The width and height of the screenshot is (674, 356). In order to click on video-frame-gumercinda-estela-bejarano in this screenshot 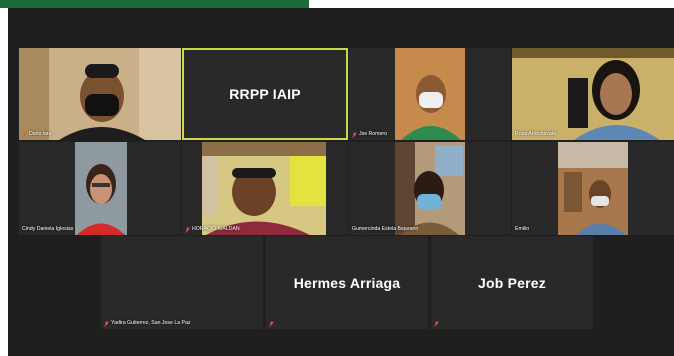, I will do `click(430, 188)`.